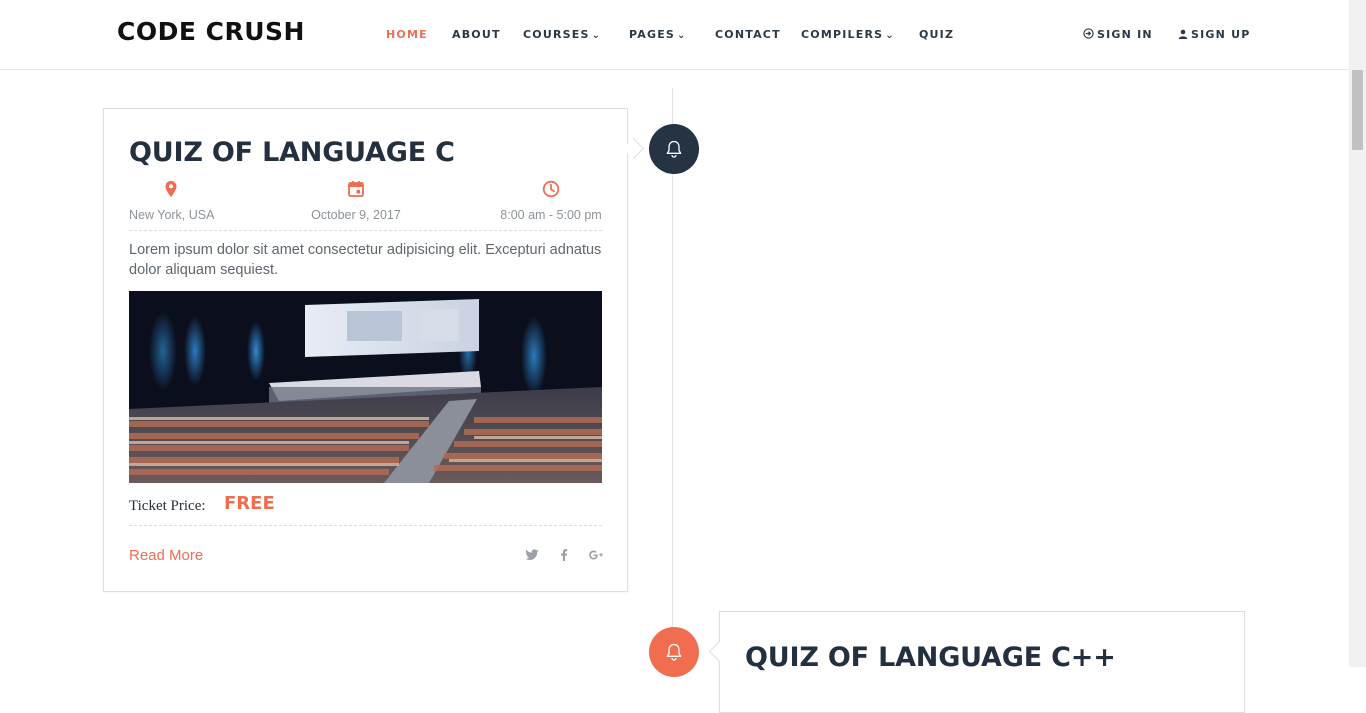 The height and width of the screenshot is (713, 1366). I want to click on nav-contact: CONTACT, so click(748, 34).